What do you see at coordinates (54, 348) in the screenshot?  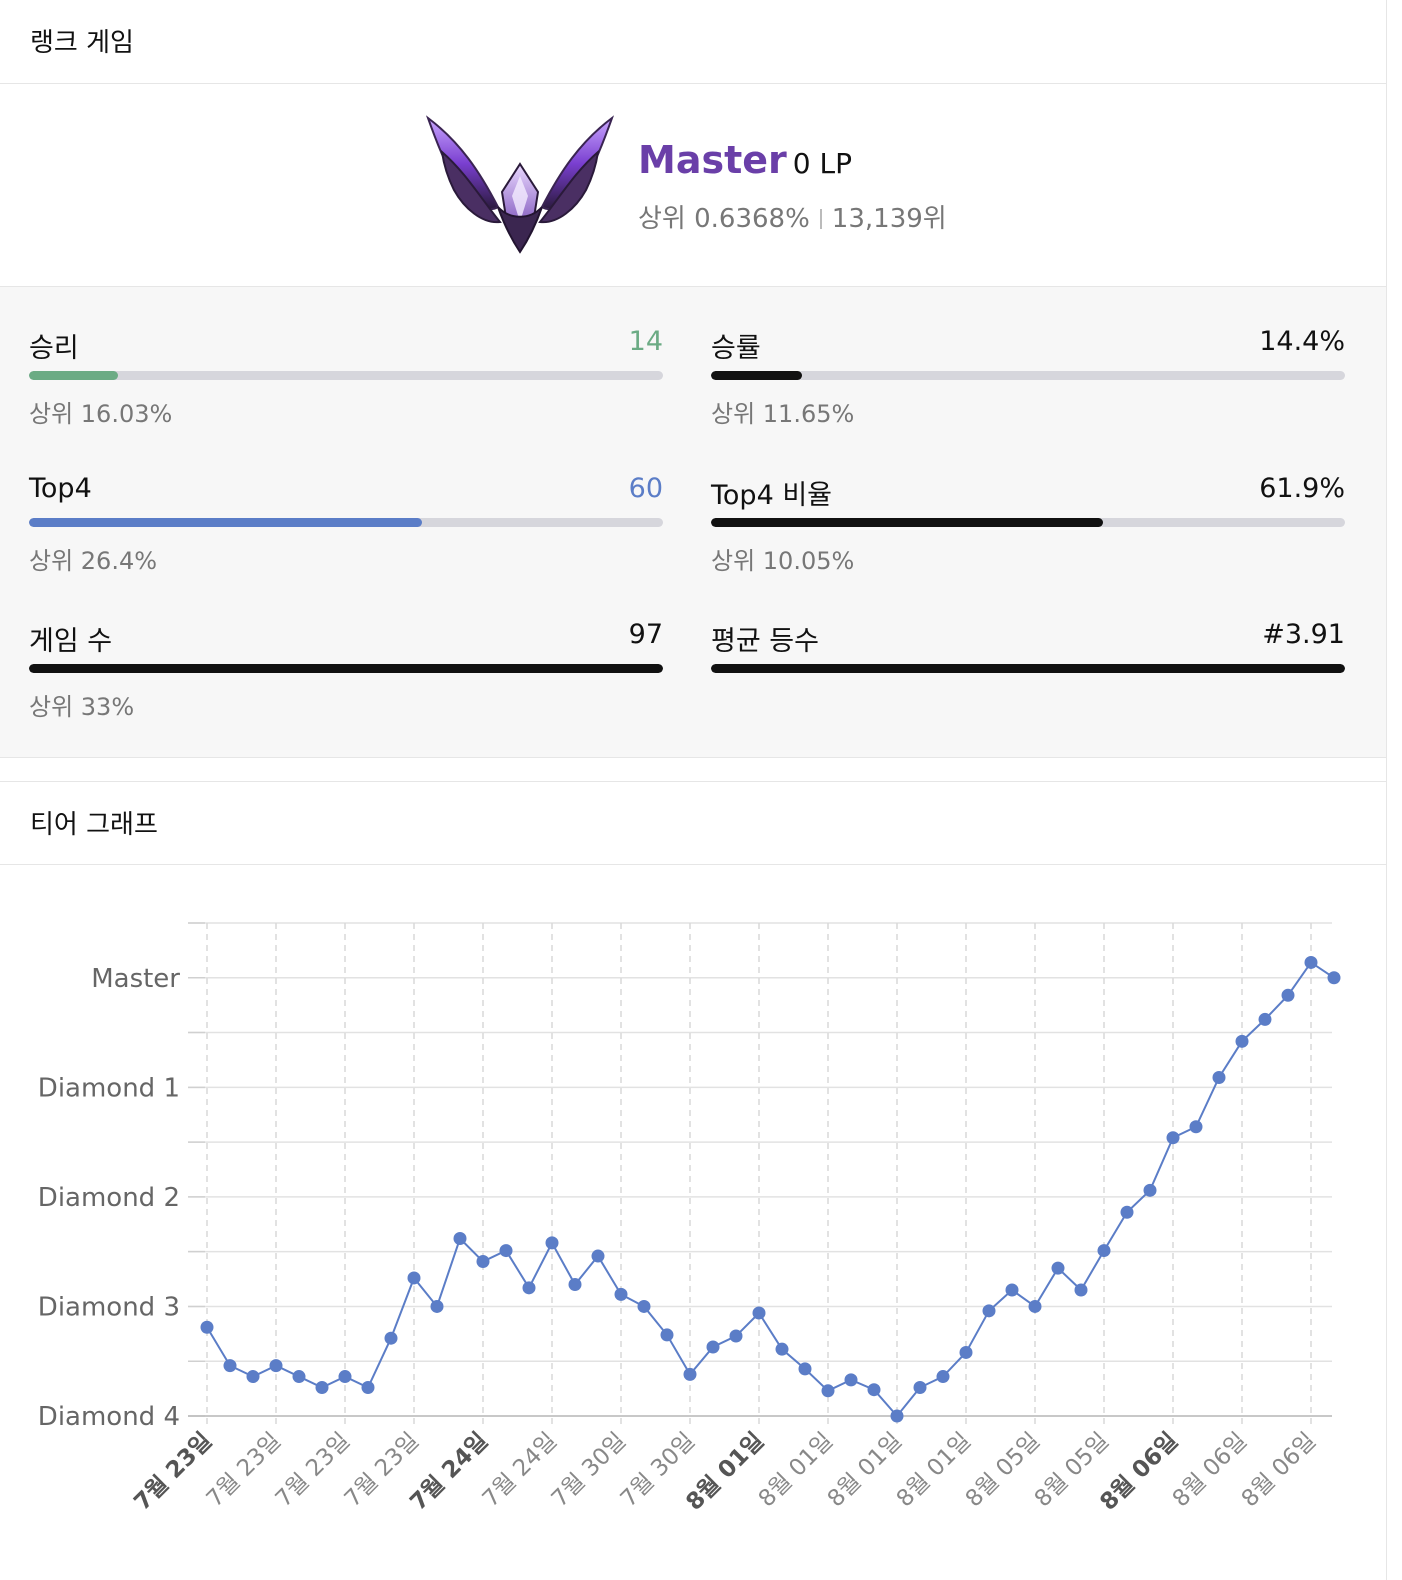 I see `stat-label: 승리` at bounding box center [54, 348].